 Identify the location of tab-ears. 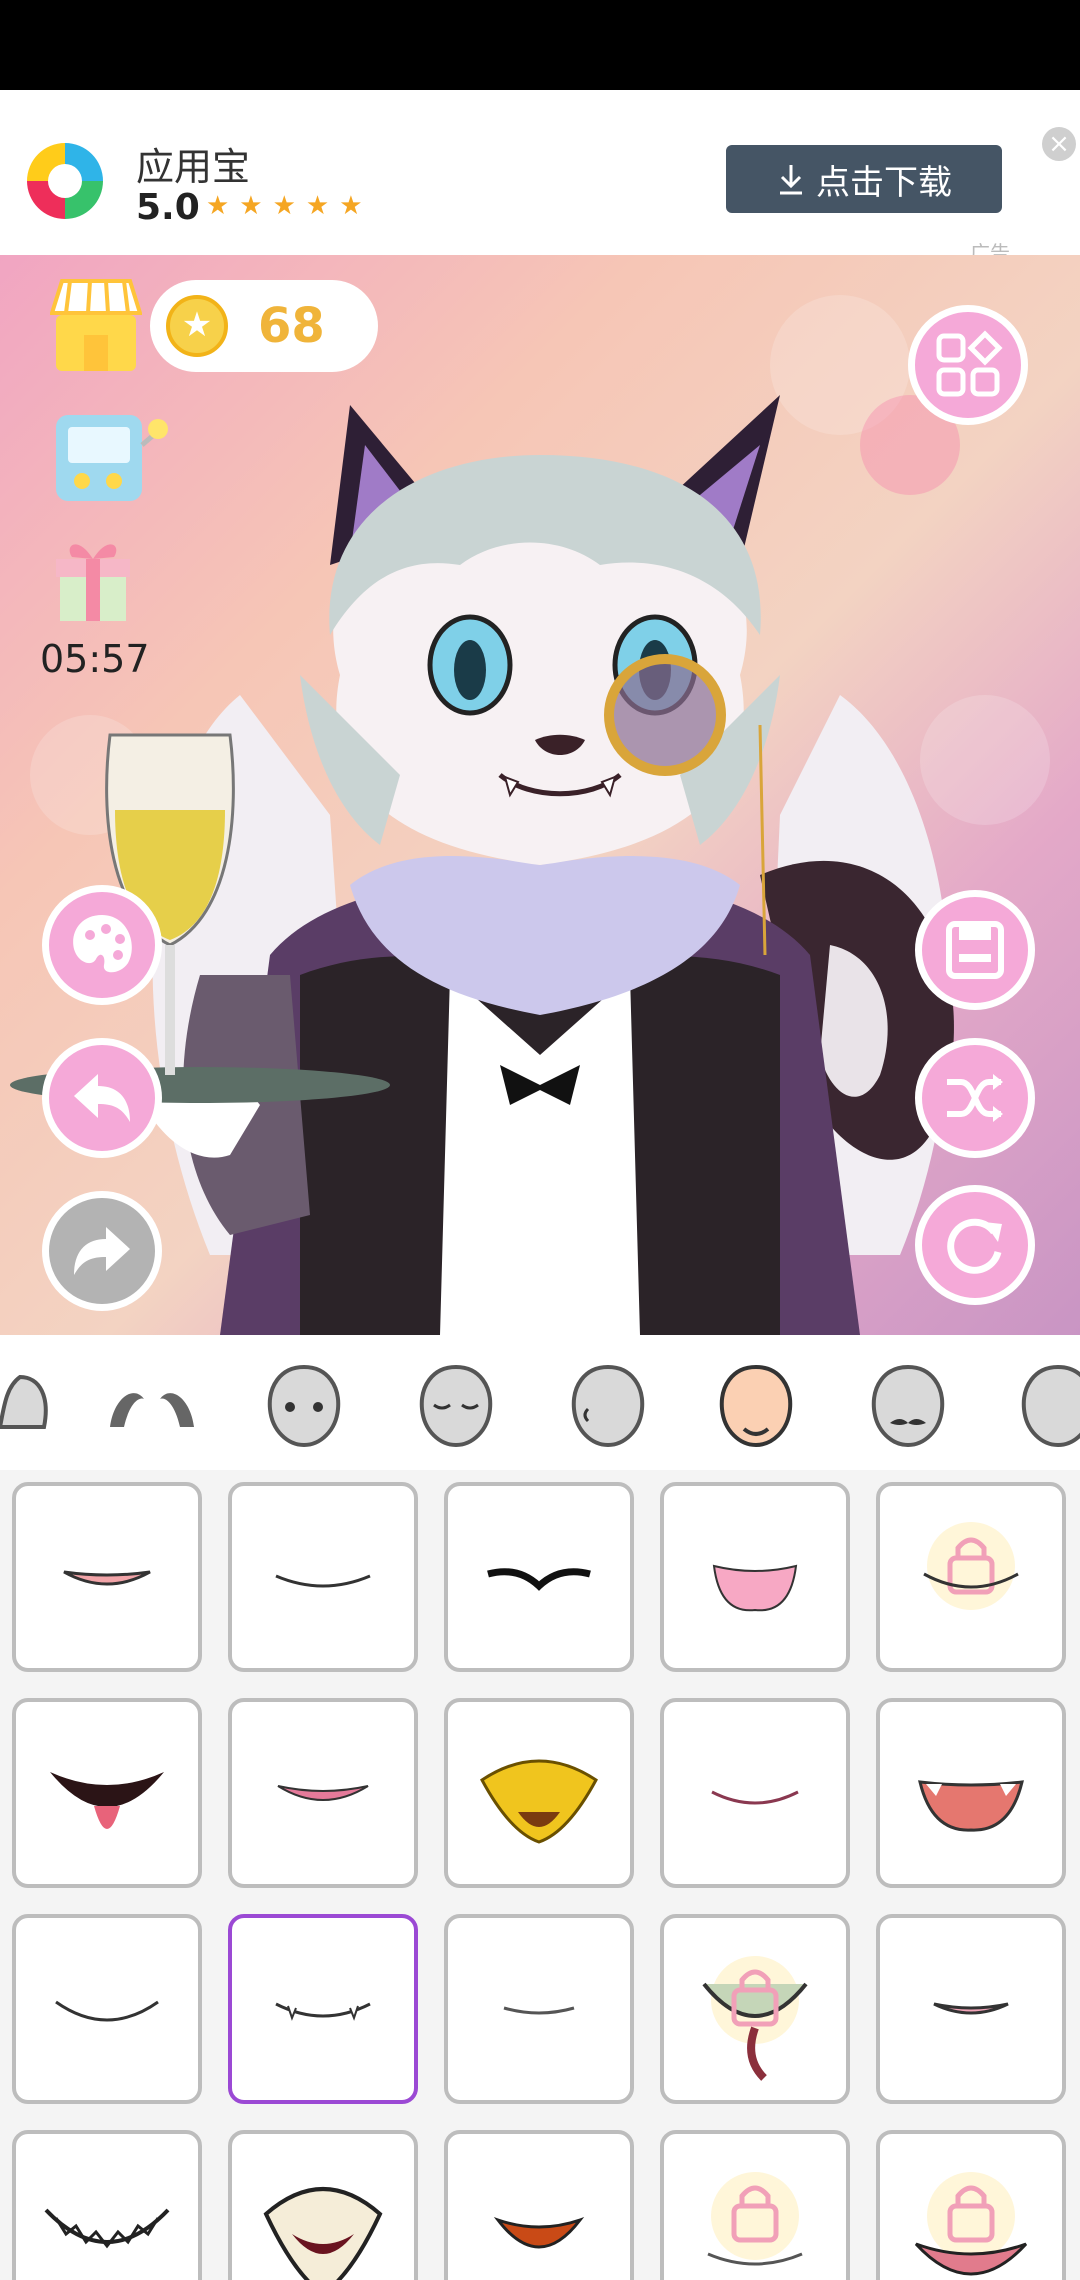
(38, 1405).